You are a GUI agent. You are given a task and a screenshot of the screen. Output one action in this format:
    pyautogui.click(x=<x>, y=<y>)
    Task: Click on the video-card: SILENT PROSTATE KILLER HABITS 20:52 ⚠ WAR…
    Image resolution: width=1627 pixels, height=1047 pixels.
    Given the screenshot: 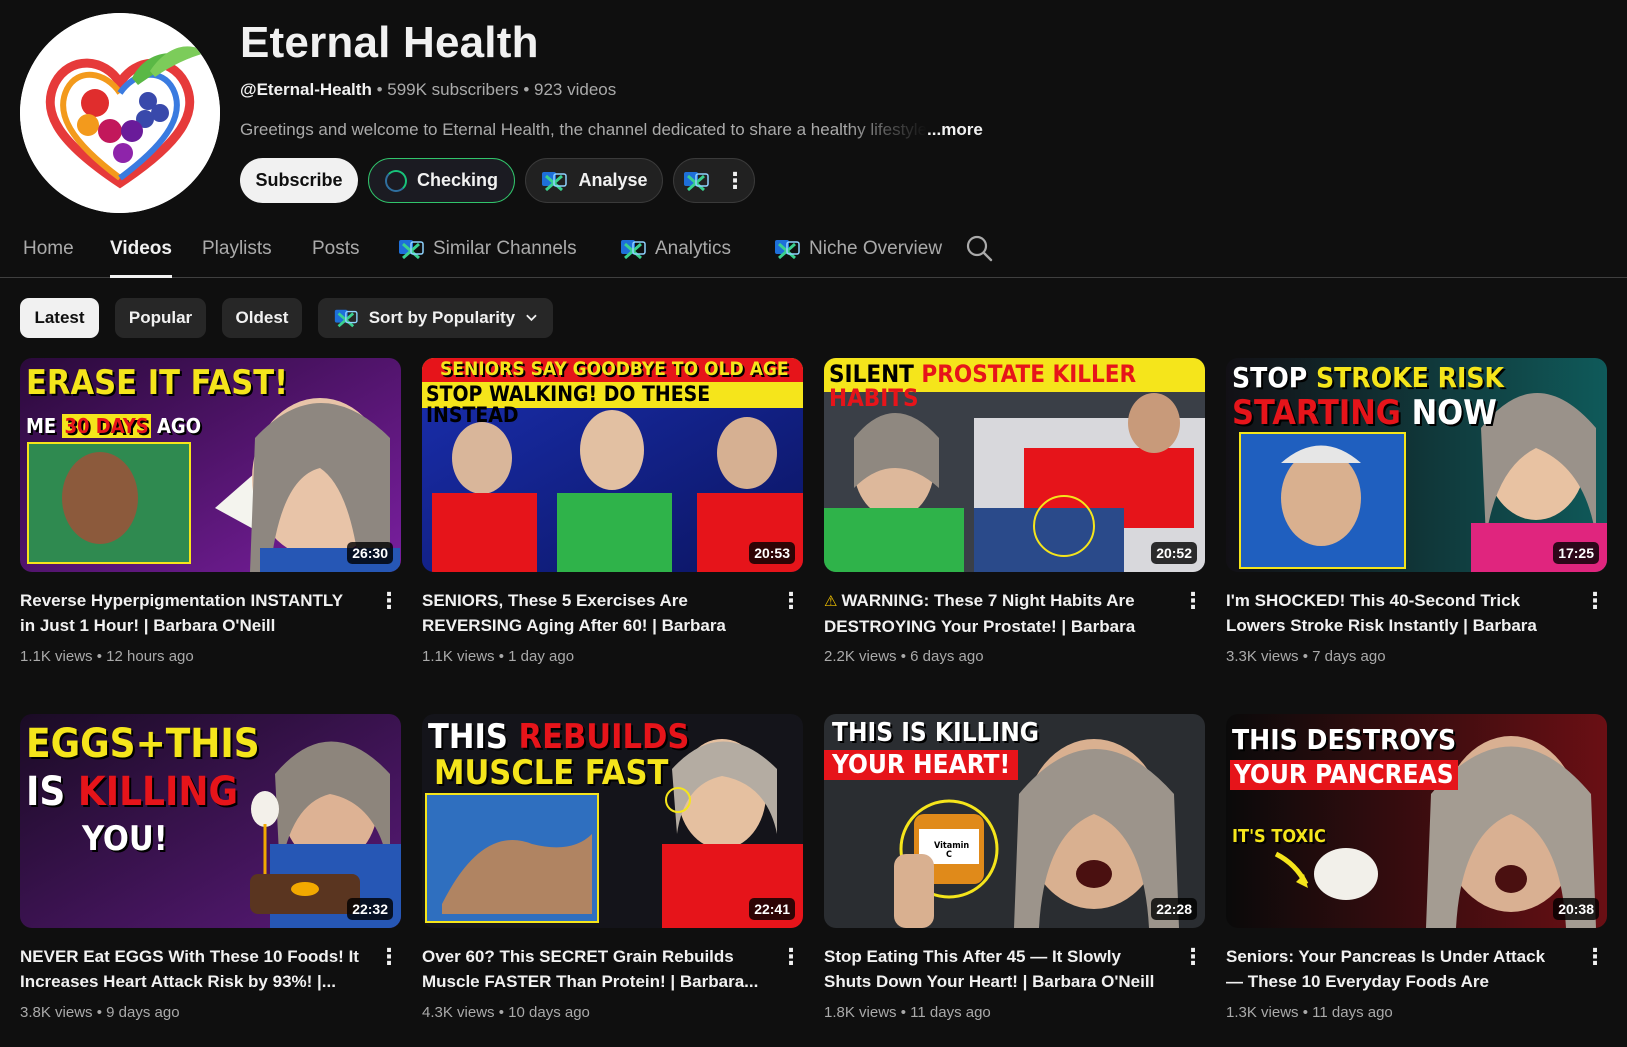 What is the action you would take?
    pyautogui.click(x=1014, y=518)
    